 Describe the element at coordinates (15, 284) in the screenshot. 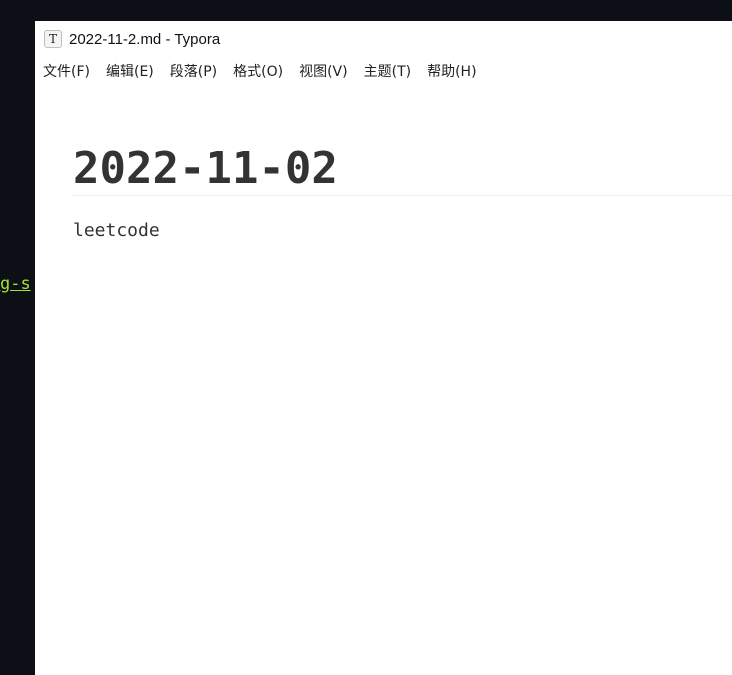

I see `terminal-text-fragment: g-s` at that location.